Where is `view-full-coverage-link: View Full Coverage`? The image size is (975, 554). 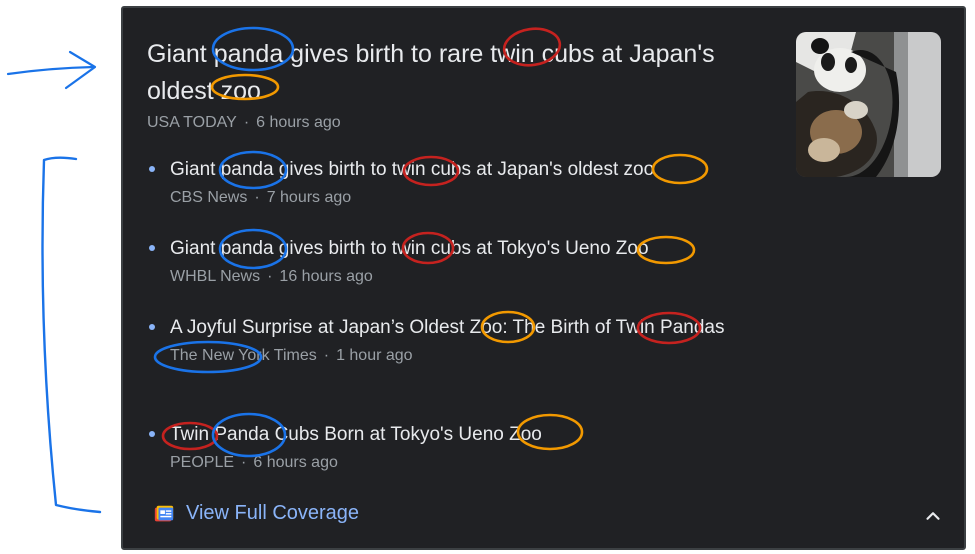 view-full-coverage-link: View Full Coverage is located at coordinates (256, 513).